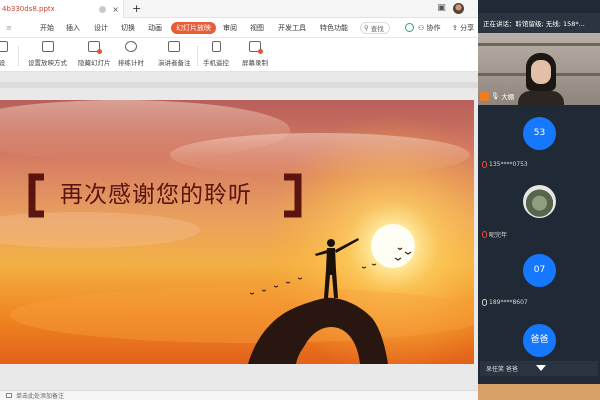 This screenshot has width=600, height=400. Describe the element at coordinates (508, 302) in the screenshot. I see `participant-name: 189****8607` at that location.